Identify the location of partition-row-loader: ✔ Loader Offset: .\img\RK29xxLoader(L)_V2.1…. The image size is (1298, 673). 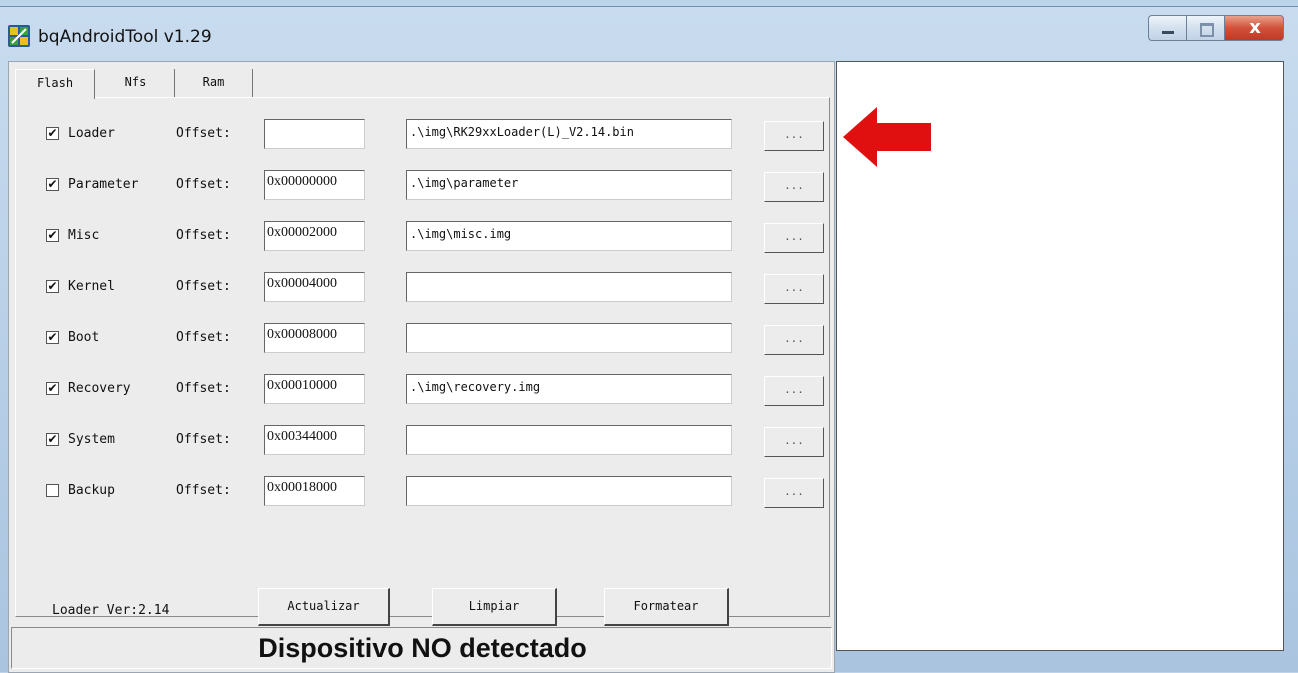
(436, 135).